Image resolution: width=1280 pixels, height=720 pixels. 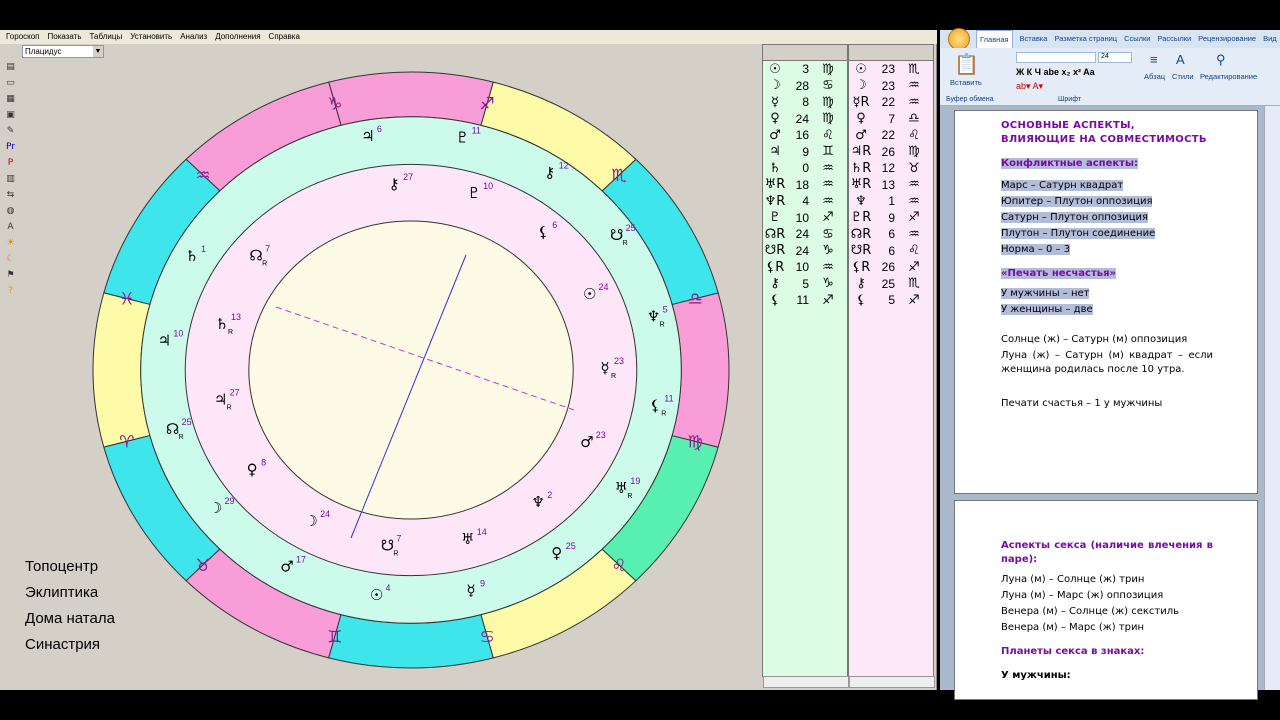 What do you see at coordinates (1228, 76) in the screenshot?
I see `editing-button: Редактирование` at bounding box center [1228, 76].